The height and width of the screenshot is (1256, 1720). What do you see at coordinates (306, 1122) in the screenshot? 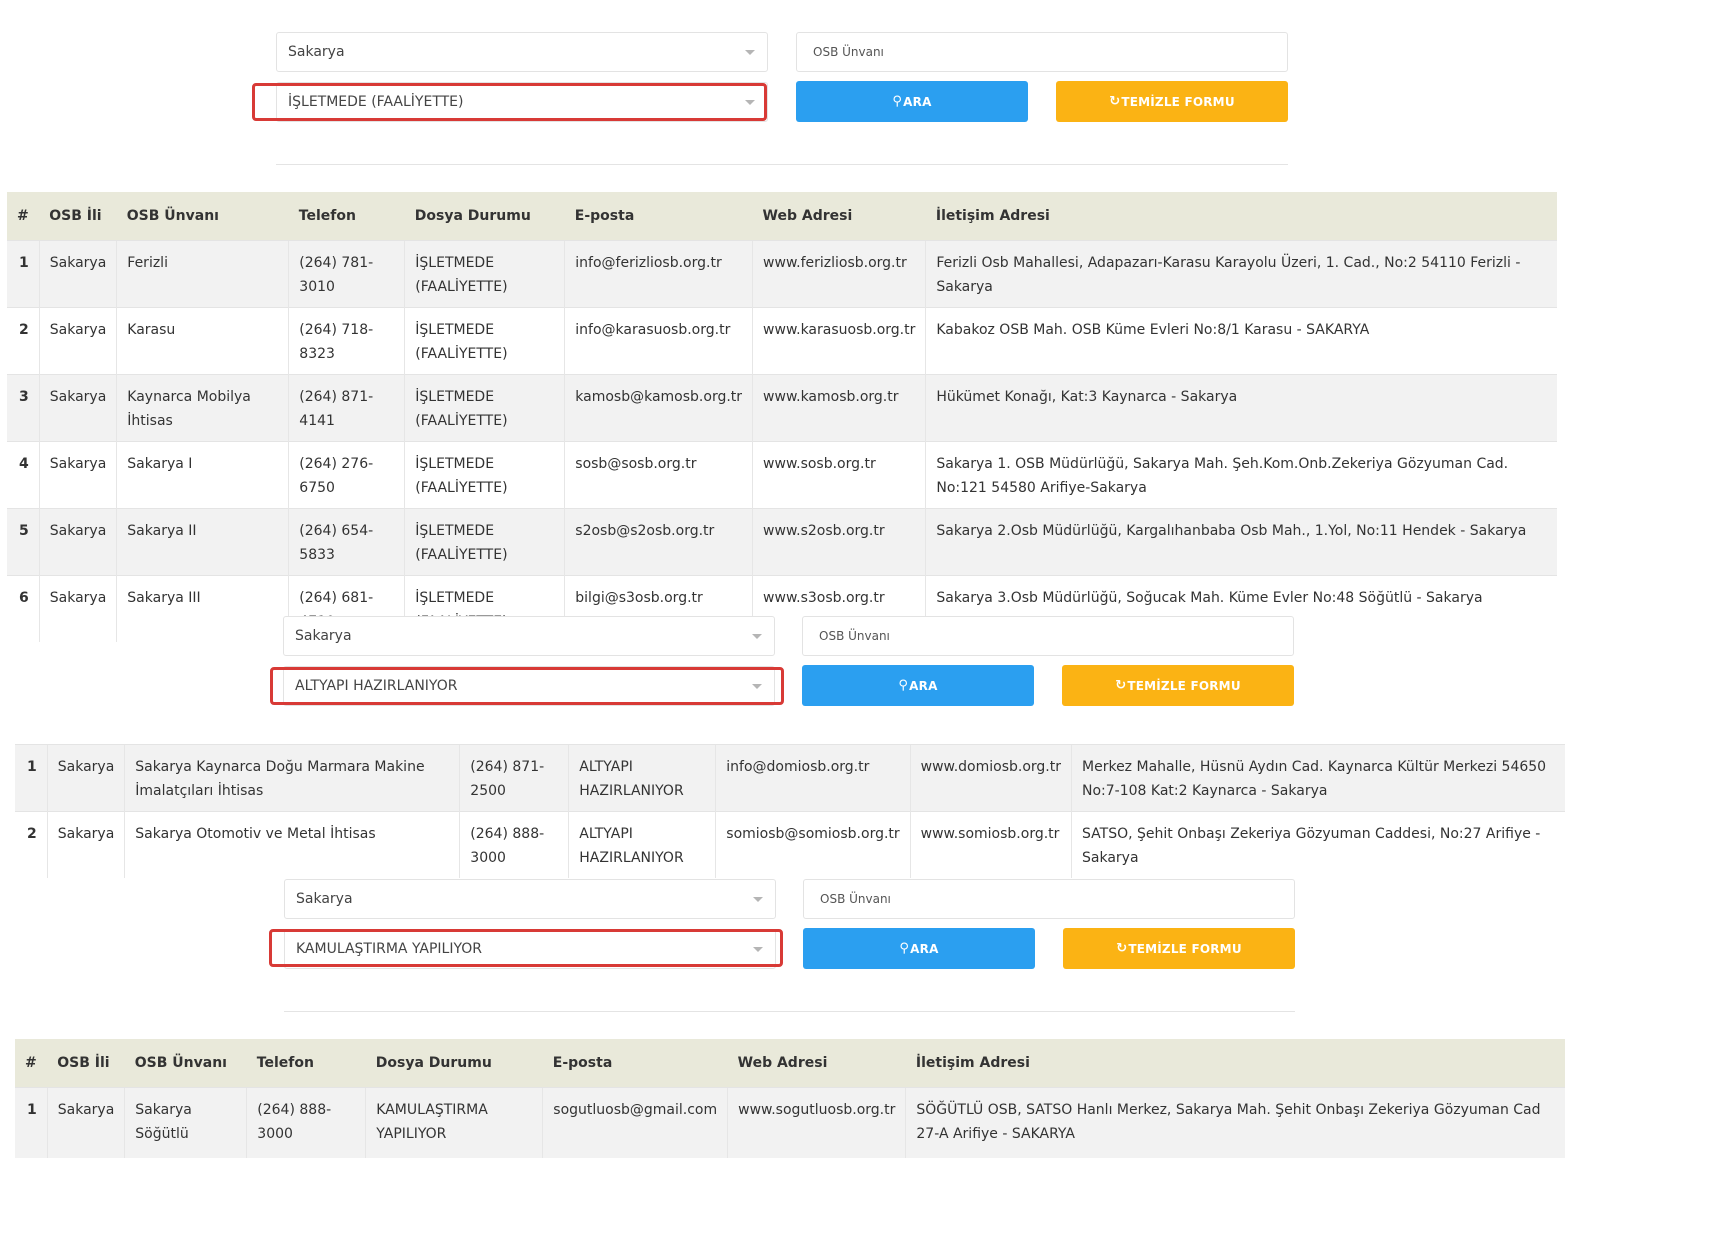
I see `phone: (264) 888-3000` at bounding box center [306, 1122].